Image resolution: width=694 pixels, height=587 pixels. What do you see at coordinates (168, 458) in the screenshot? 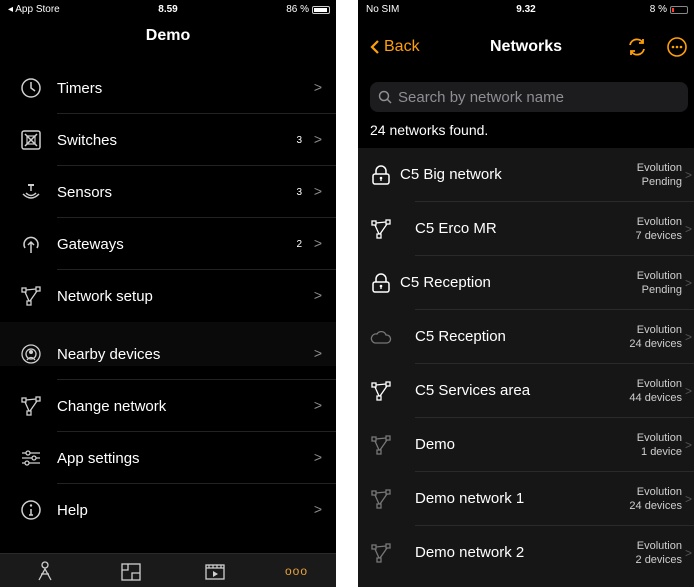
I see `menu-item-app-settings: App settings >` at bounding box center [168, 458].